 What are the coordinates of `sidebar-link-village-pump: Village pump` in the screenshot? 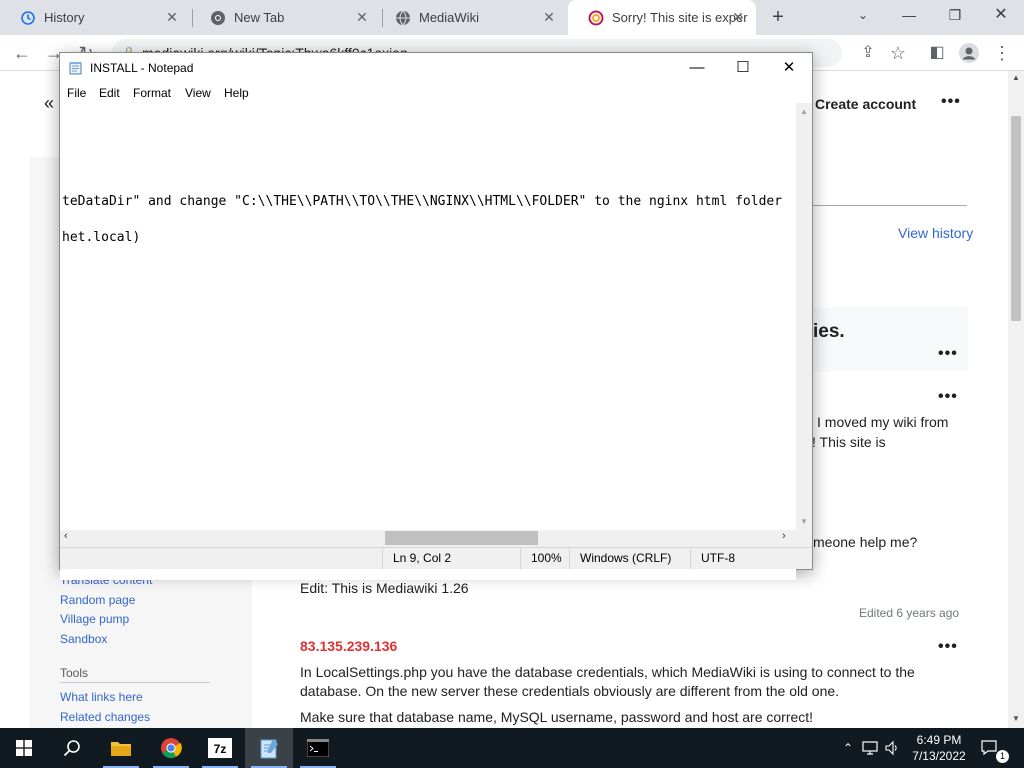 It's located at (94, 619).